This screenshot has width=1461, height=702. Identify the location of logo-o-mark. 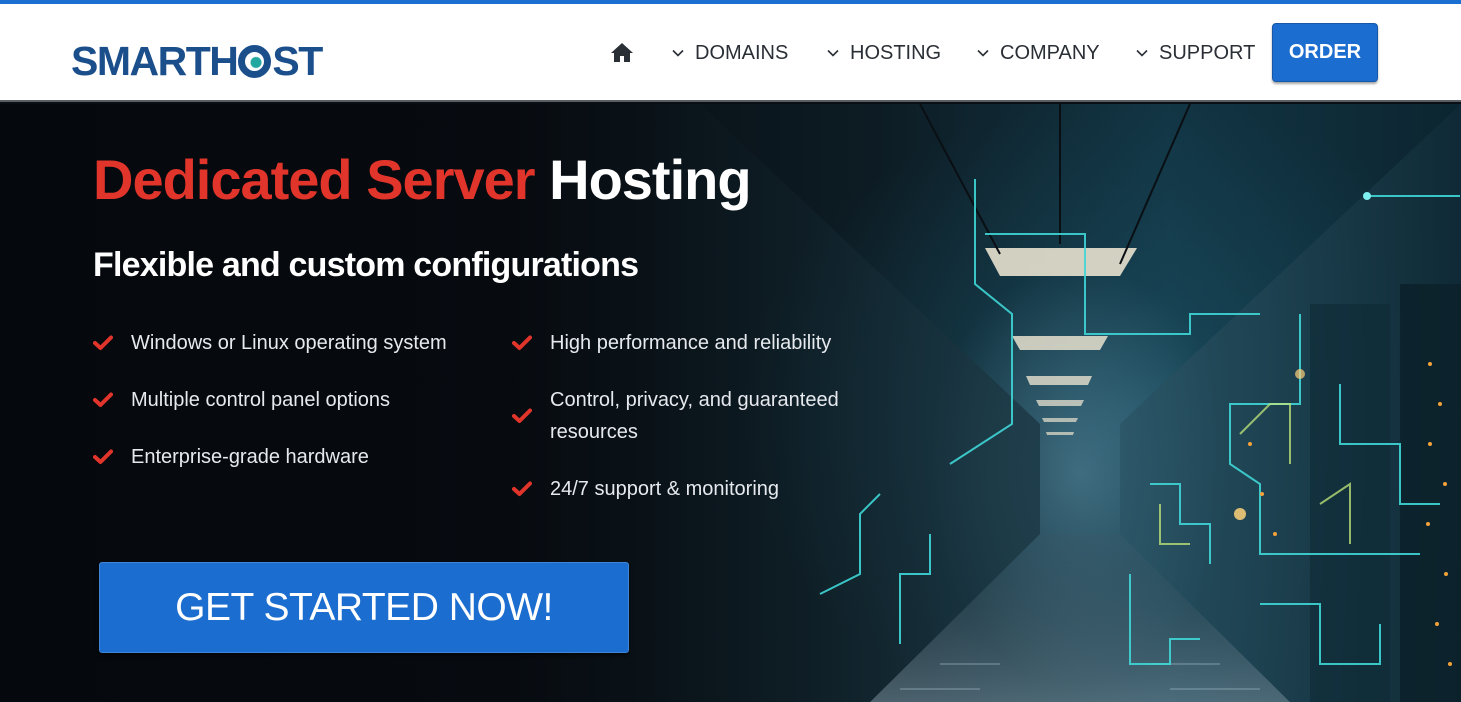
(255, 61).